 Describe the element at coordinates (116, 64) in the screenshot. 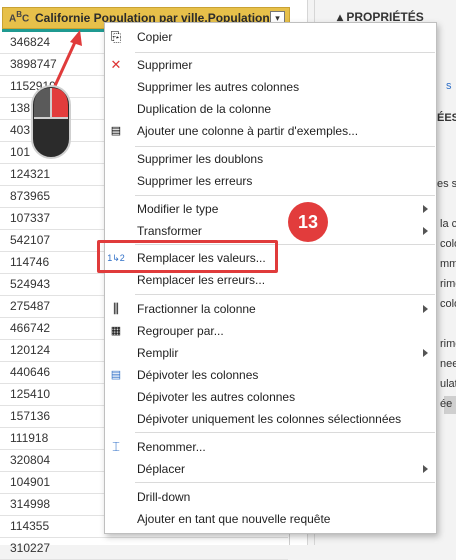

I see `delete-icon: ✕` at that location.